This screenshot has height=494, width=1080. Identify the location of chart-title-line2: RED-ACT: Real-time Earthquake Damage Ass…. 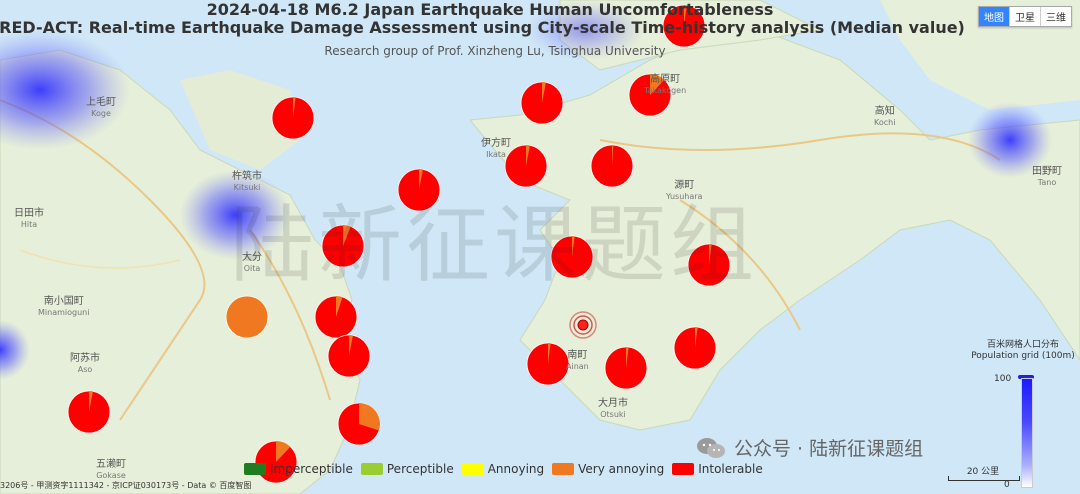
(482, 27).